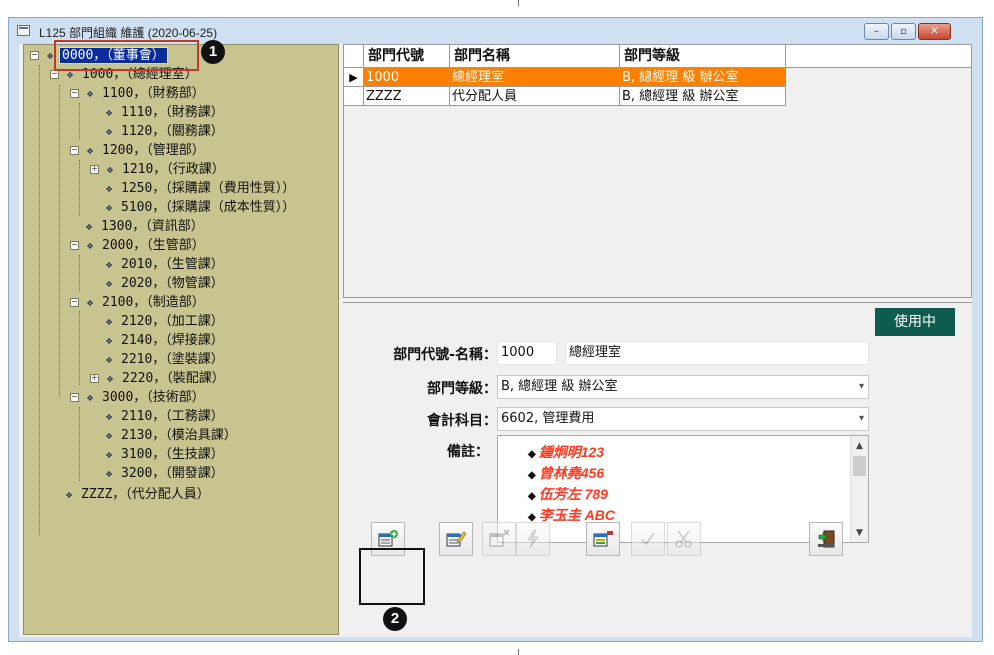  What do you see at coordinates (683, 419) in the screenshot?
I see `account-select: 6602, 管理費用 ▾` at bounding box center [683, 419].